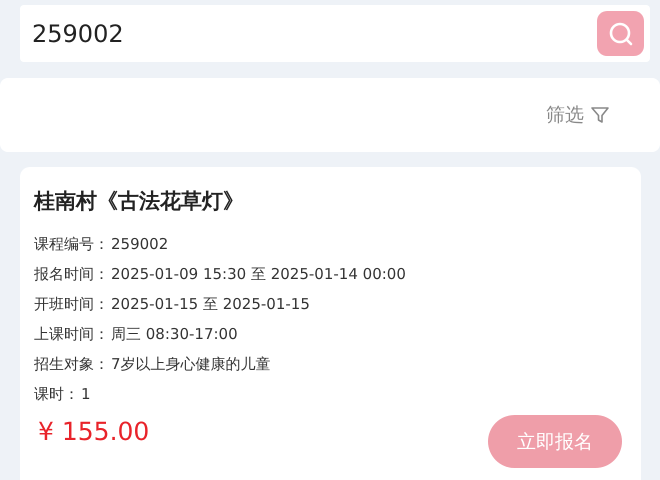 This screenshot has width=660, height=480. Describe the element at coordinates (600, 115) in the screenshot. I see `funnel-icon` at that location.